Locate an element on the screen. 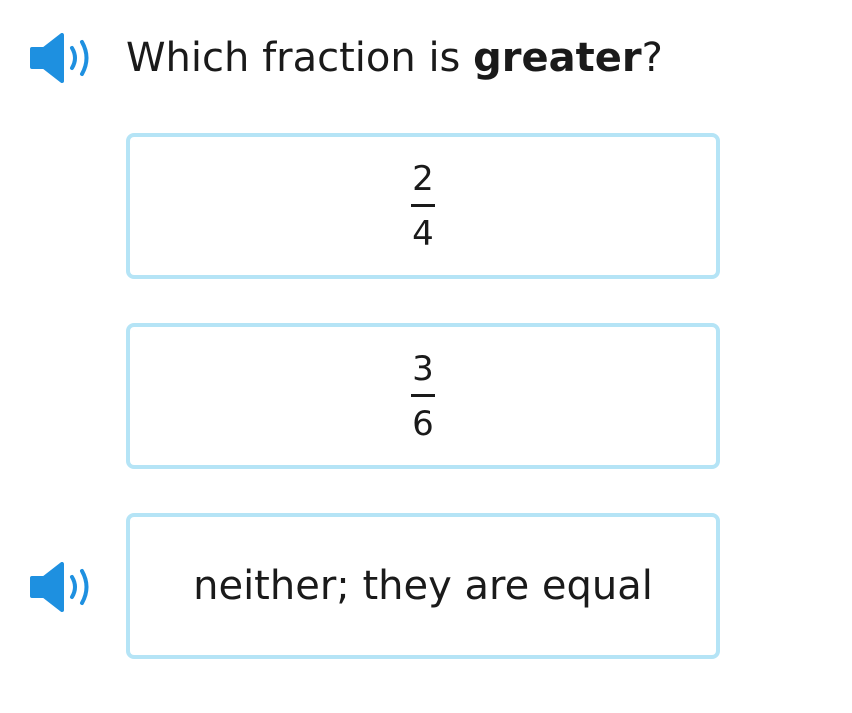 The height and width of the screenshot is (713, 852). fraction: 3 6 is located at coordinates (423, 396).